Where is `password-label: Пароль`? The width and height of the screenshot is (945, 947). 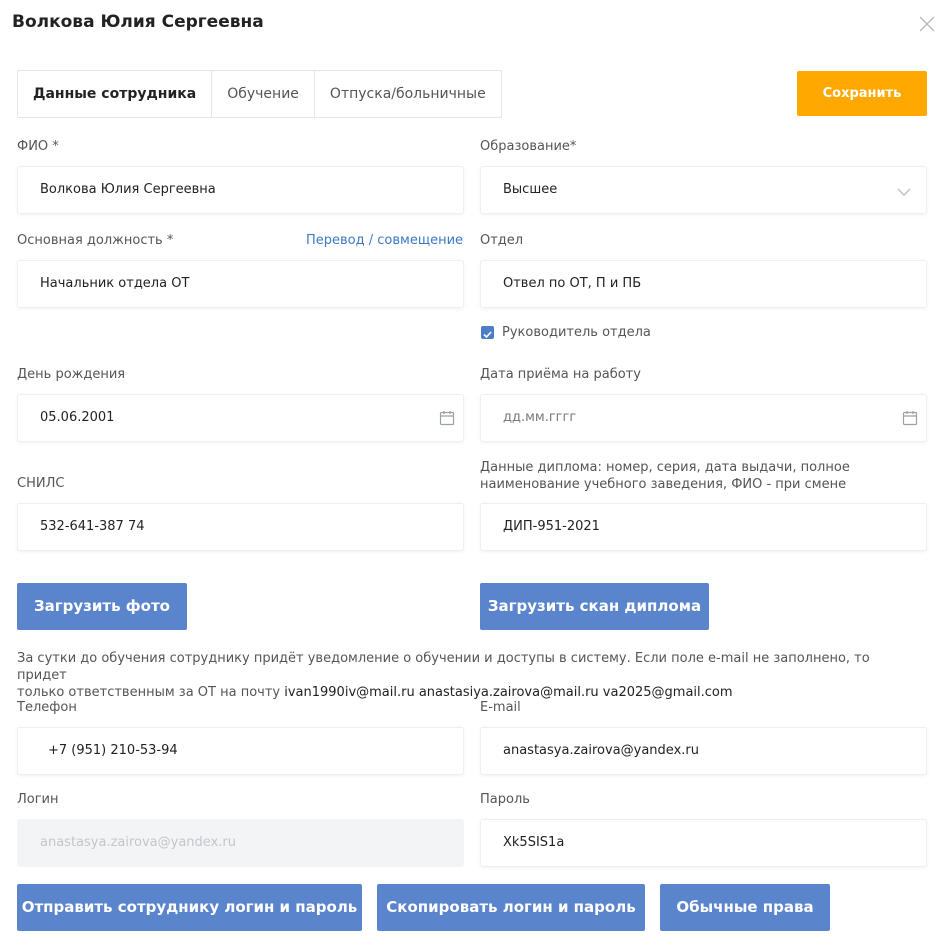 password-label: Пароль is located at coordinates (505, 799).